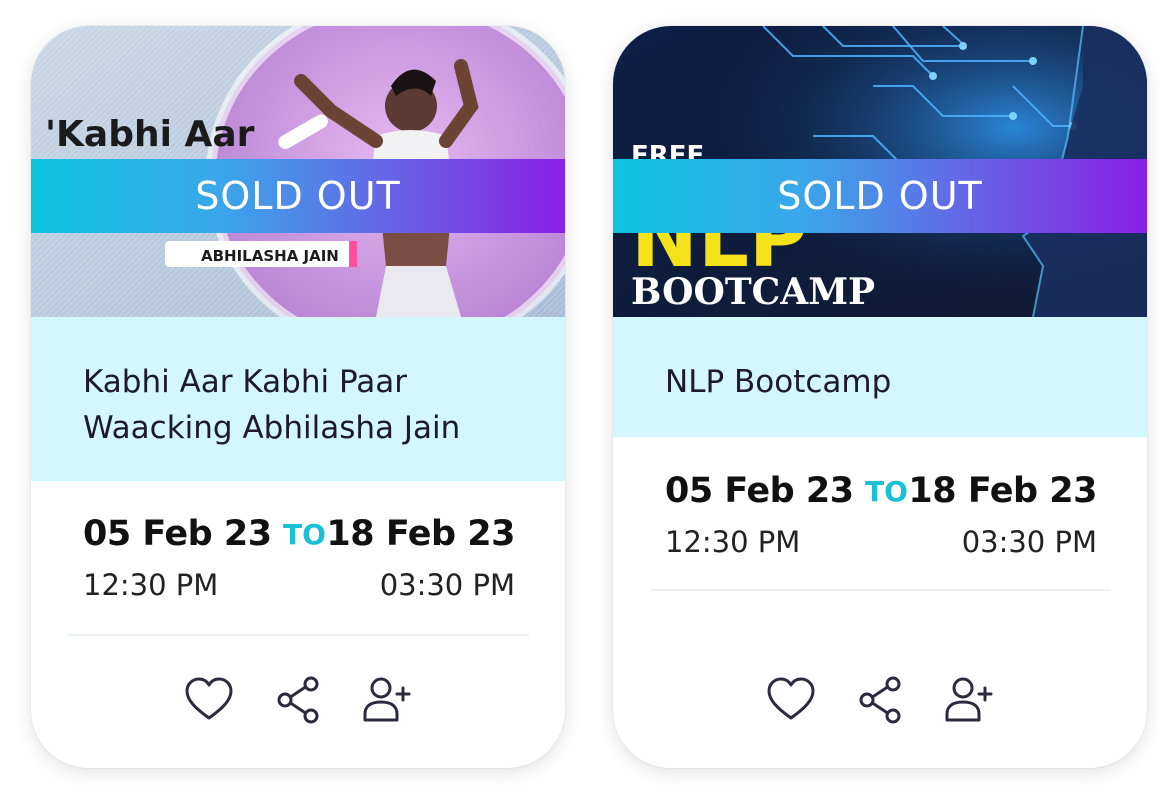  What do you see at coordinates (880, 382) in the screenshot?
I see `event-title: NLP Bootcamp` at bounding box center [880, 382].